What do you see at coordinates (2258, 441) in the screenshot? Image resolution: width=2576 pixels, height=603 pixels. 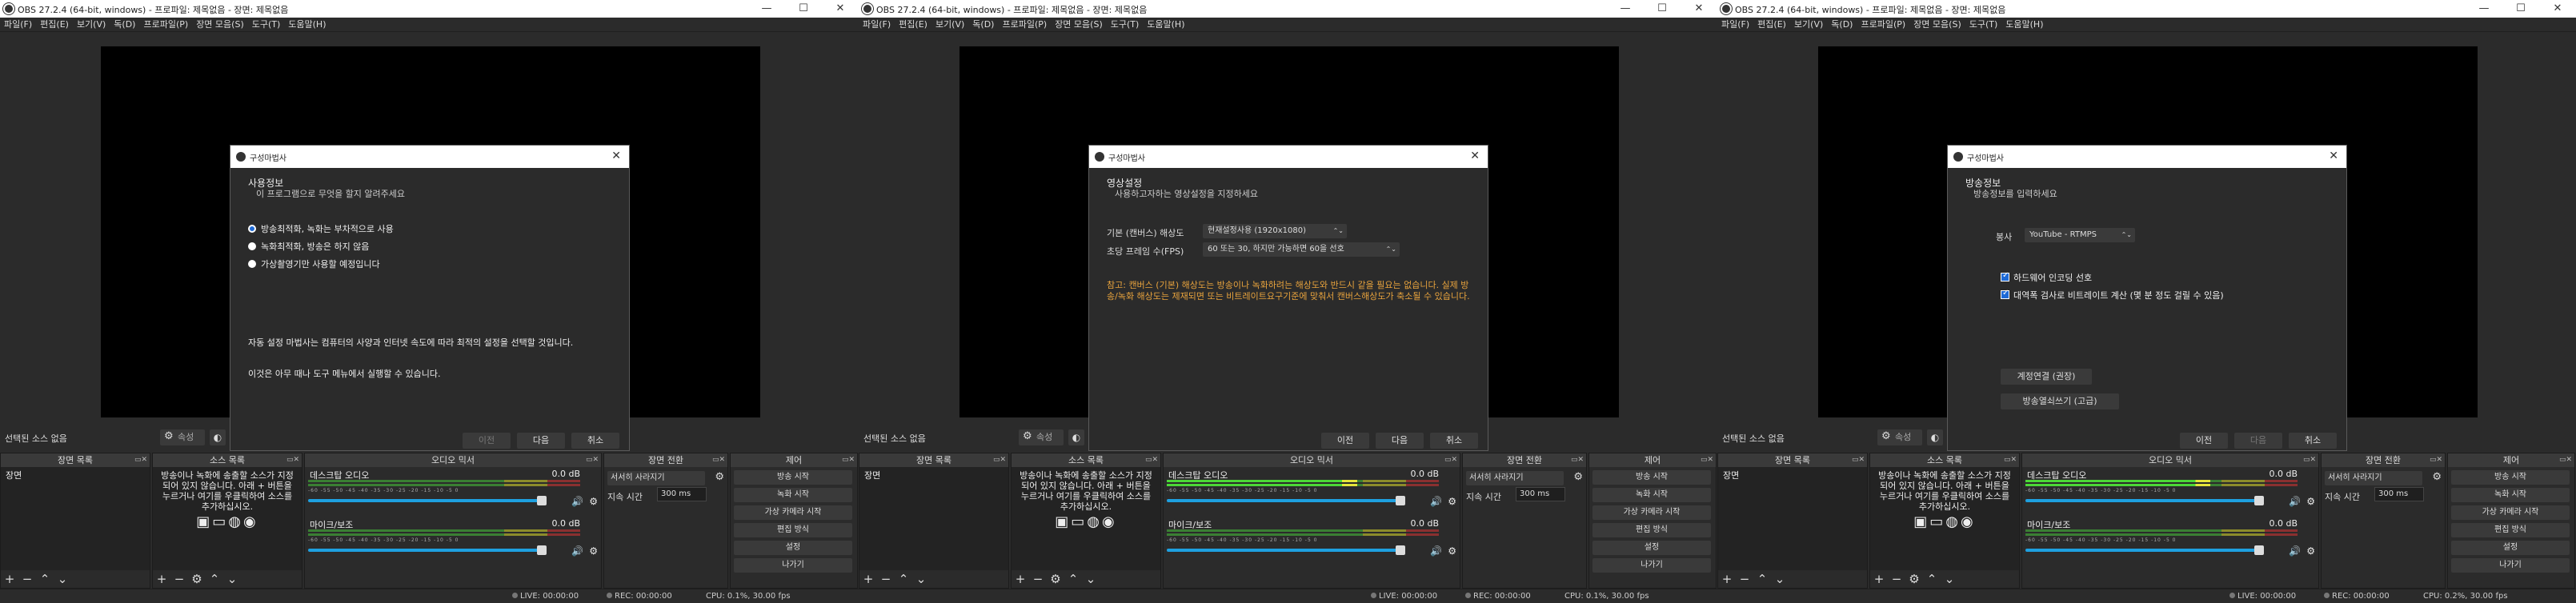 I see `next-button: 다음` at bounding box center [2258, 441].